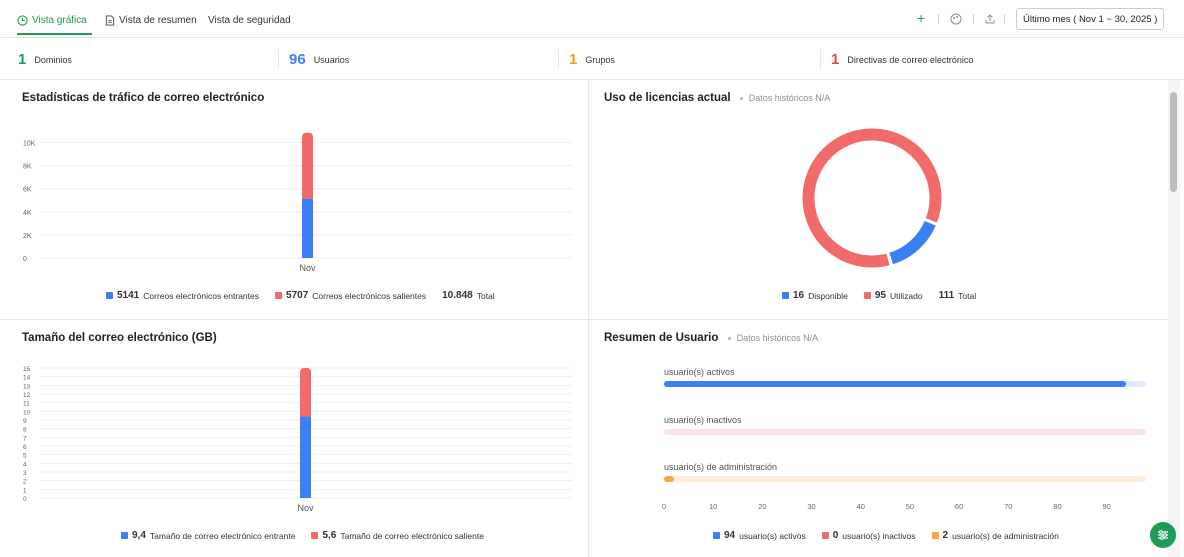  Describe the element at coordinates (27, 167) in the screenshot. I see `y-tick-label: 8K` at that location.